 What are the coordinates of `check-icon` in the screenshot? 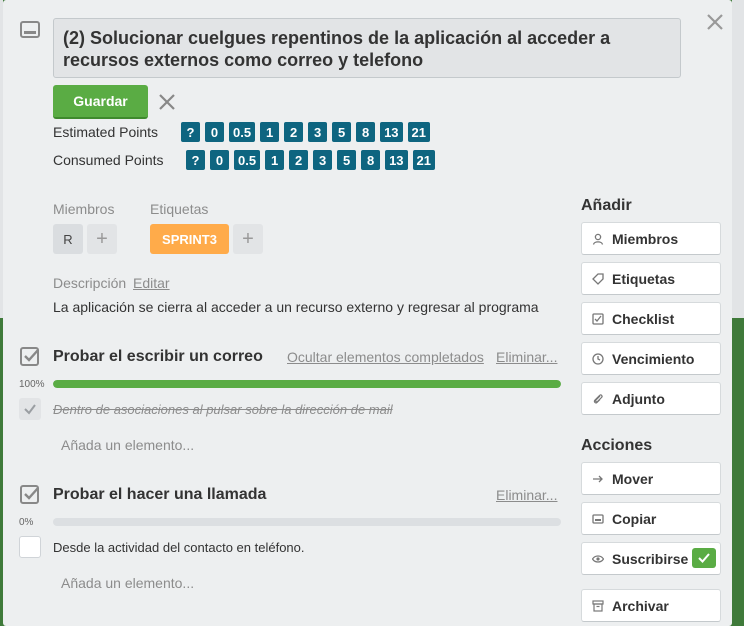 It's located at (30, 409).